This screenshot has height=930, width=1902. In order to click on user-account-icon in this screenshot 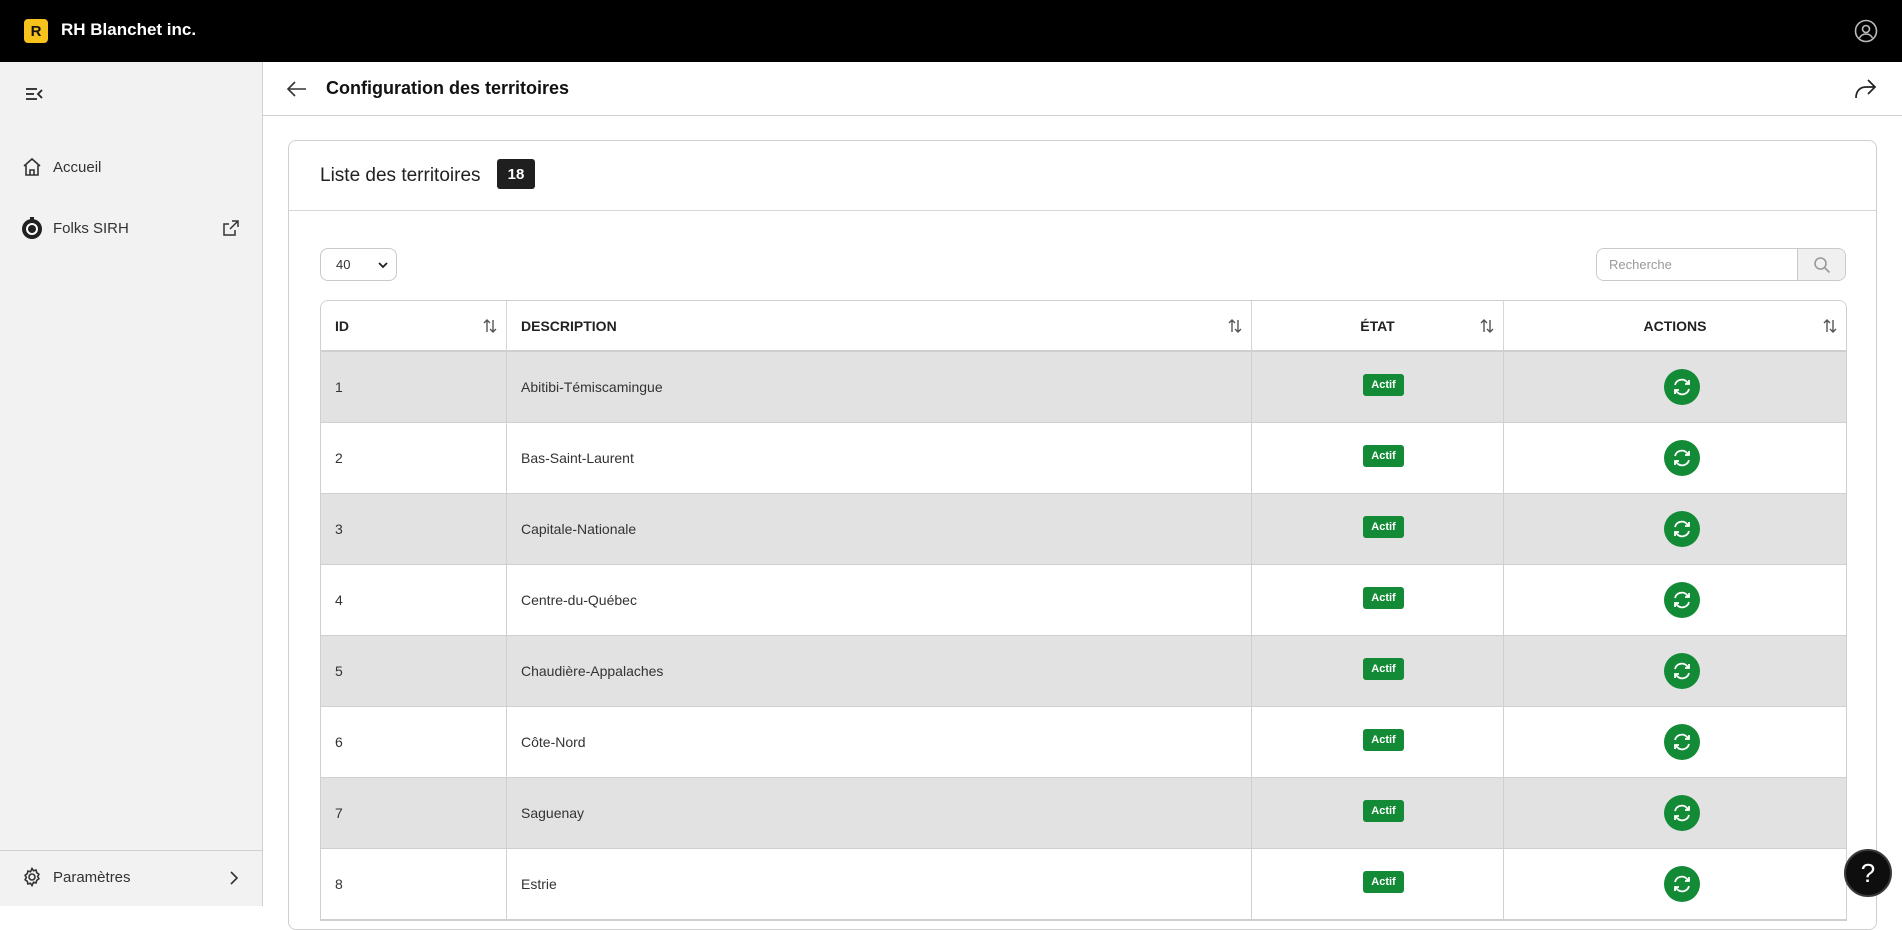, I will do `click(1866, 31)`.